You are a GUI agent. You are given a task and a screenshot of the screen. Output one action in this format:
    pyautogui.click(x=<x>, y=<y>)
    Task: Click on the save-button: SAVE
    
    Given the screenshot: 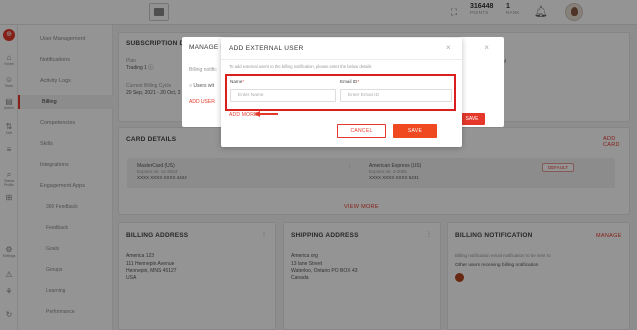 What is the action you would take?
    pyautogui.click(x=415, y=131)
    